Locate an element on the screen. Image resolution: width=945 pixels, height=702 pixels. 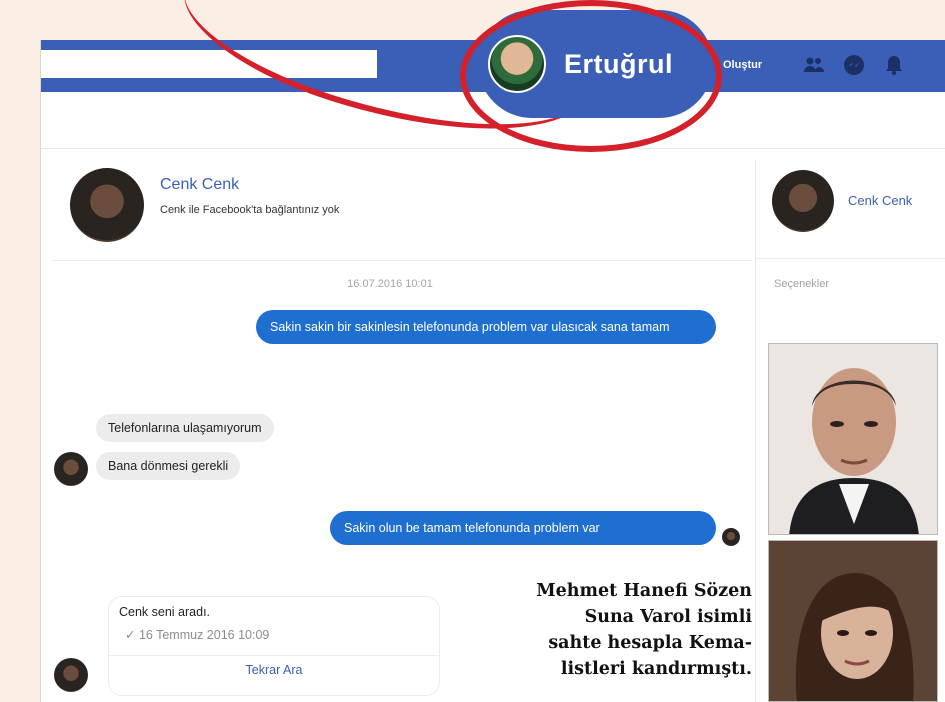
notifications-icon is located at coordinates (894, 65).